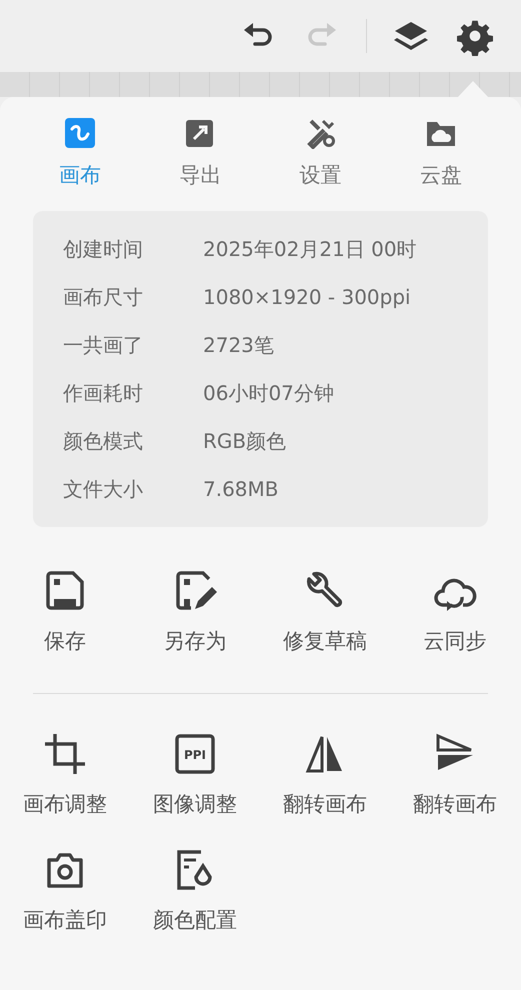  Describe the element at coordinates (455, 612) in the screenshot. I see `action-button: 云同步` at that location.